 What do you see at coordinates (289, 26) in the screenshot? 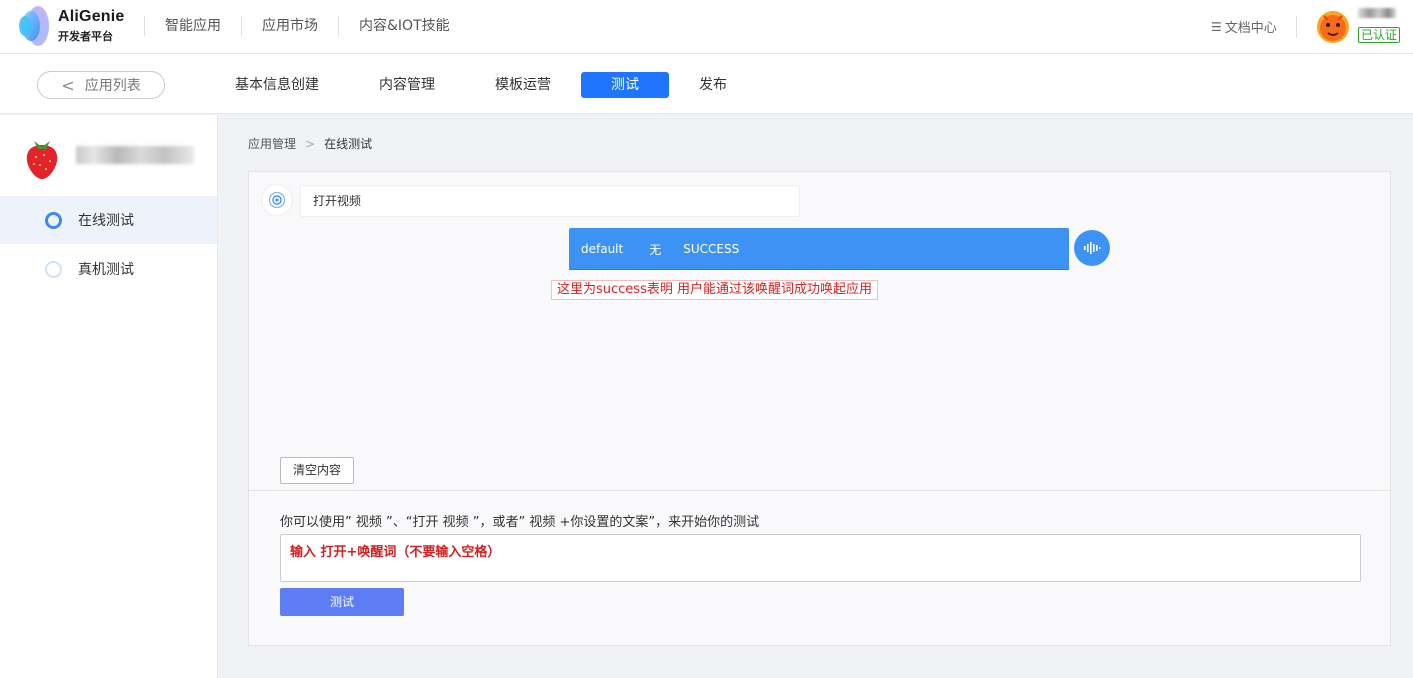
I see `top-nav-app-market: 应用市场` at bounding box center [289, 26].